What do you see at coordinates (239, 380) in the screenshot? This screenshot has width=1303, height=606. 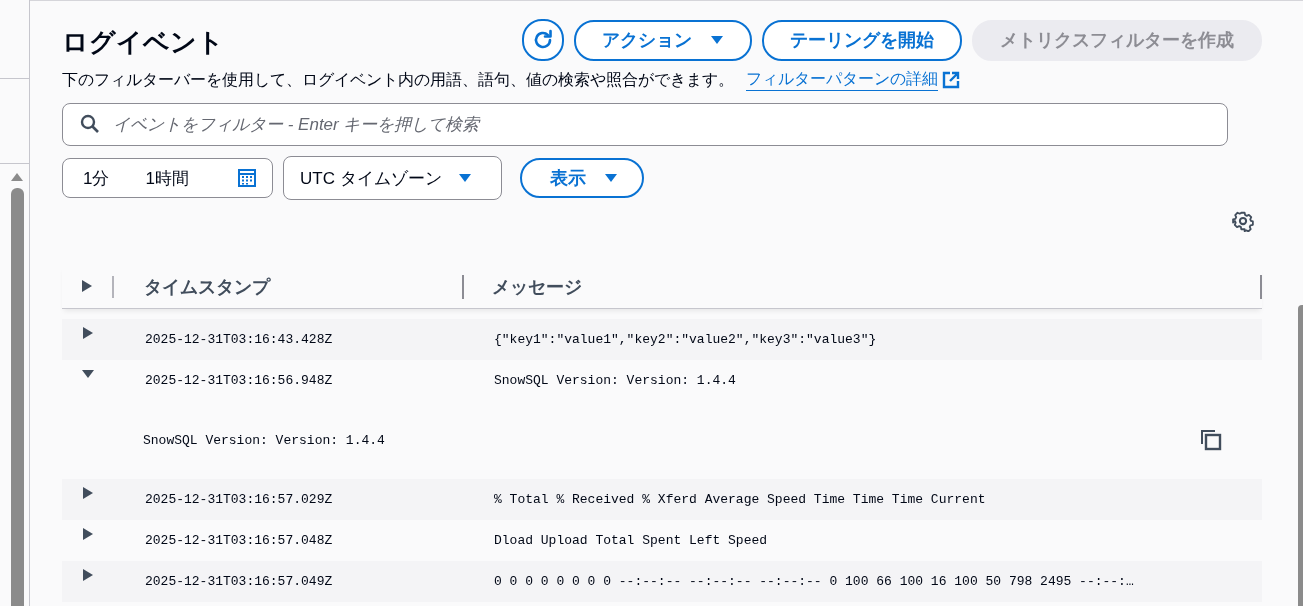 I see `timestamp-cell-text: 2025-12-31T03:16:56.948Z` at bounding box center [239, 380].